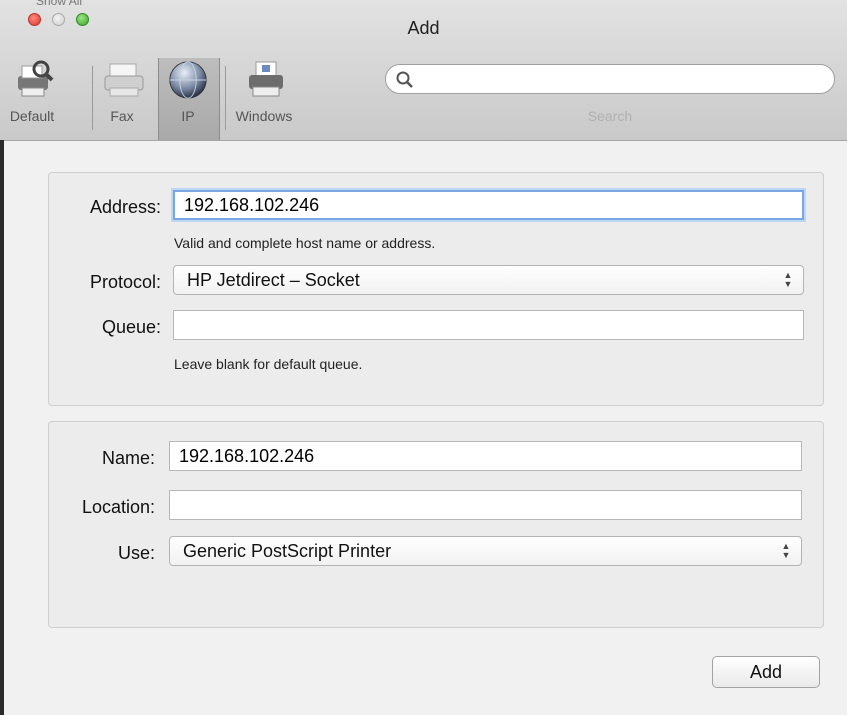 This screenshot has width=847, height=715. I want to click on search-field, so click(610, 79).